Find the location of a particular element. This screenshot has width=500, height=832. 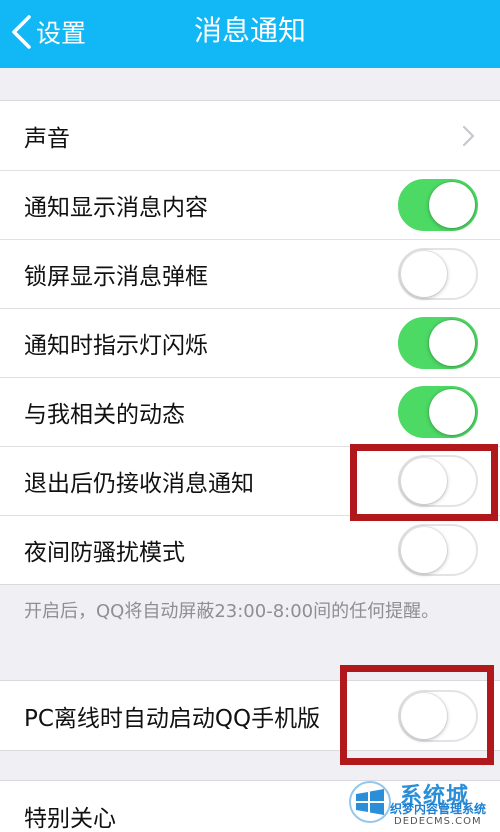

row-label: 声音 is located at coordinates (47, 138).